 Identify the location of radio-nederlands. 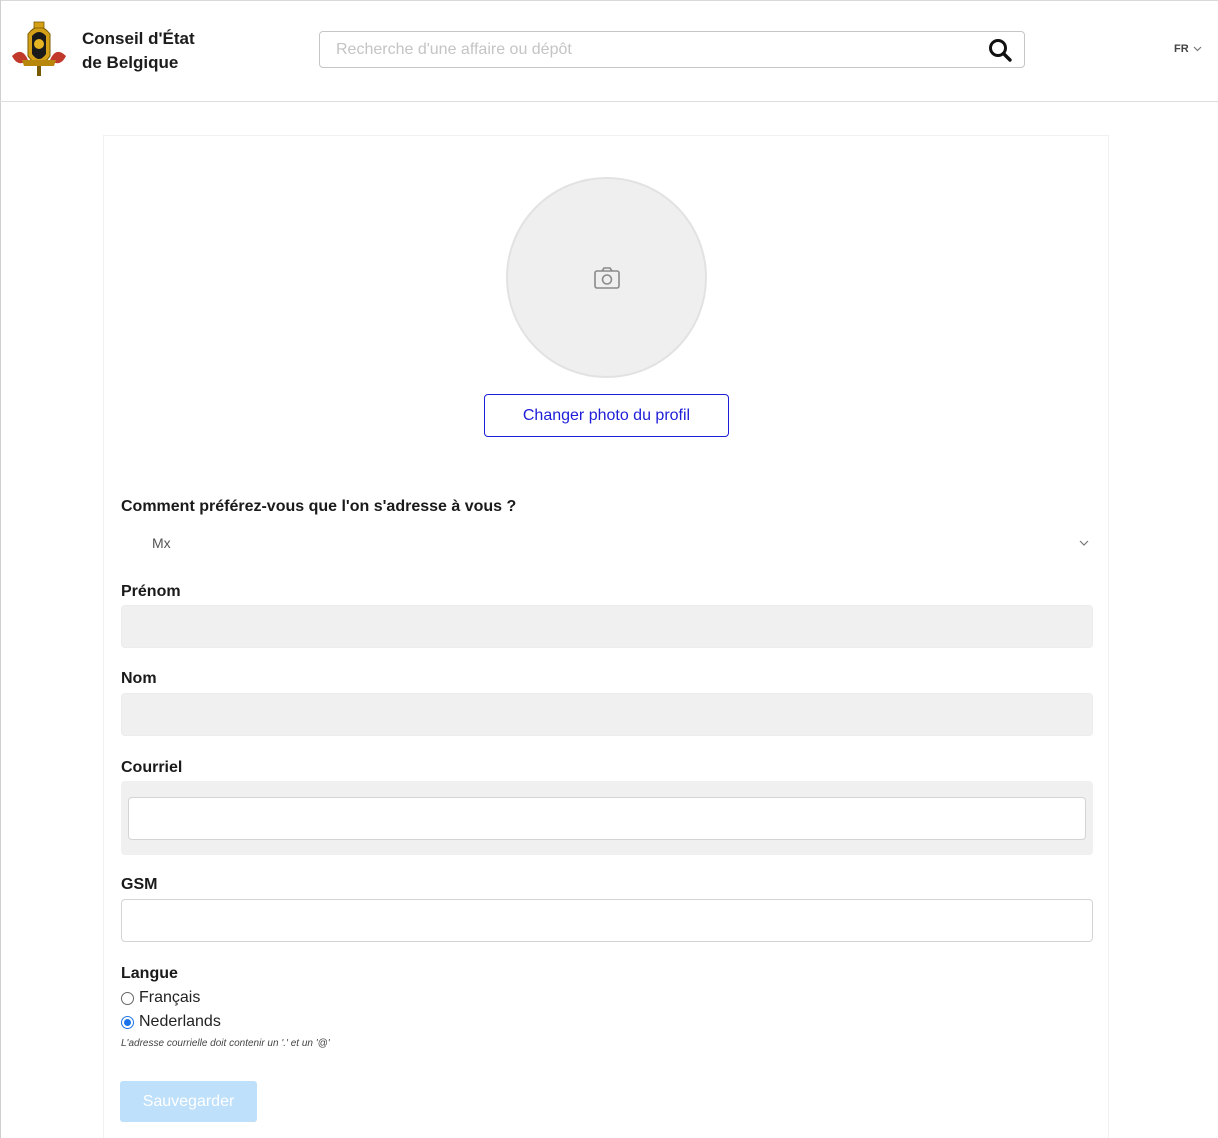
(127, 1022).